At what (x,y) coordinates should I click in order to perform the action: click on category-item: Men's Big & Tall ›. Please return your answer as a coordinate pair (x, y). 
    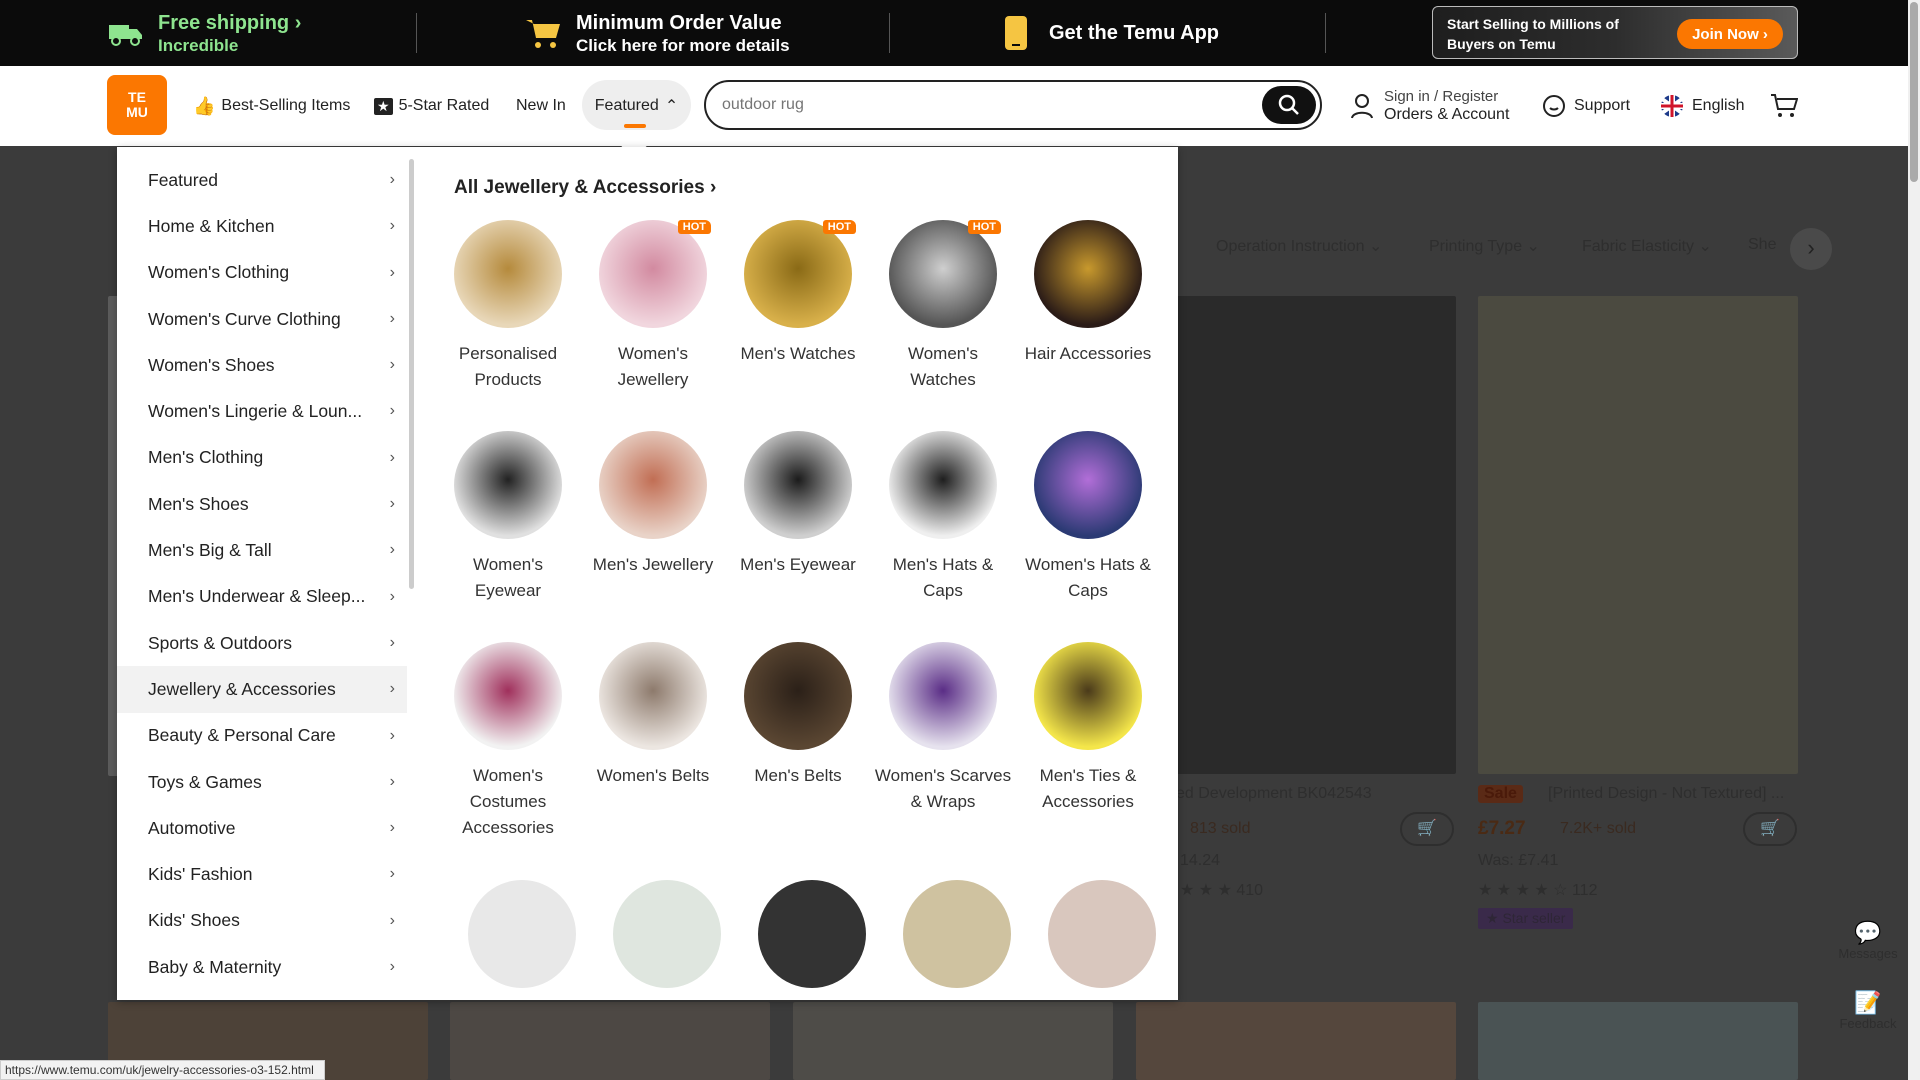
    Looking at the image, I should click on (262, 550).